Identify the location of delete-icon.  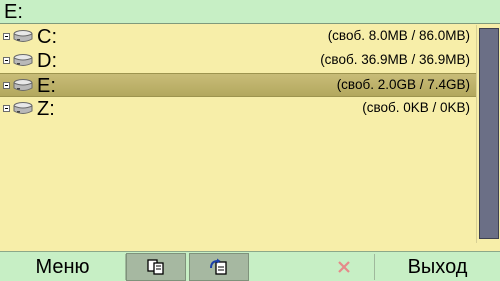
(344, 267).